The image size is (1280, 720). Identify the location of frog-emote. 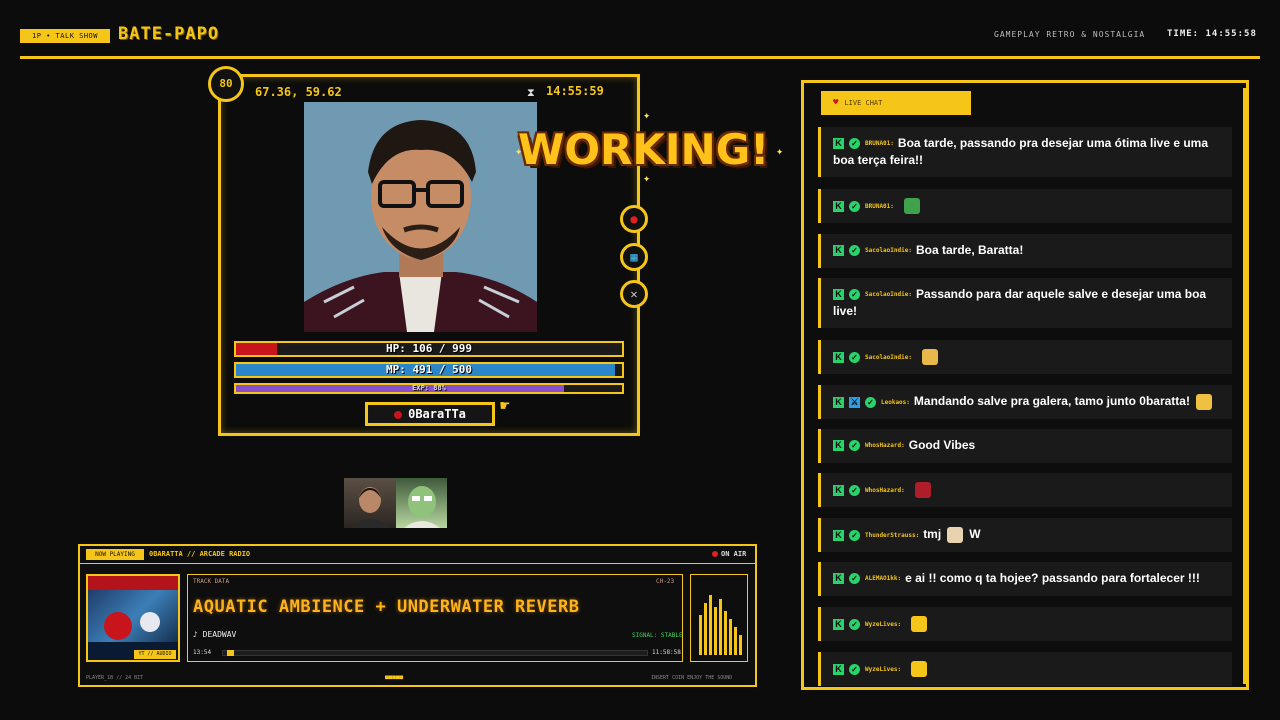
(911, 206).